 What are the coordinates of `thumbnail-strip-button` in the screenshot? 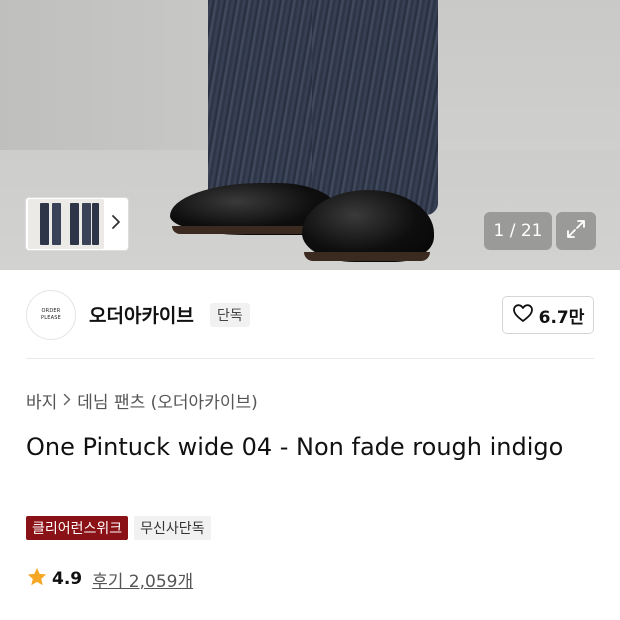 It's located at (77, 224).